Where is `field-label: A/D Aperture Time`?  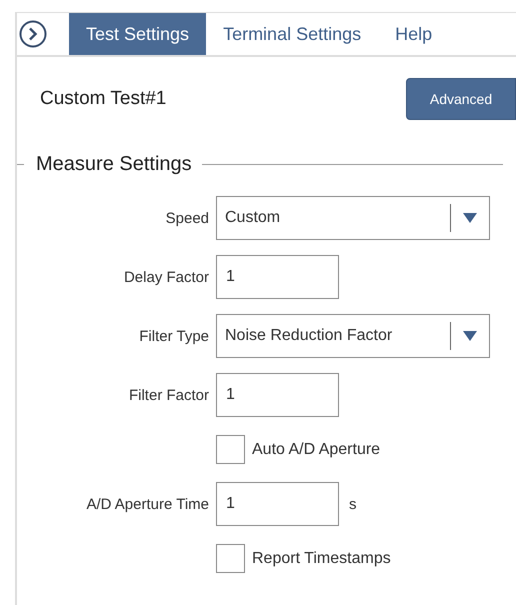
field-label: A/D Aperture Time is located at coordinates (147, 504).